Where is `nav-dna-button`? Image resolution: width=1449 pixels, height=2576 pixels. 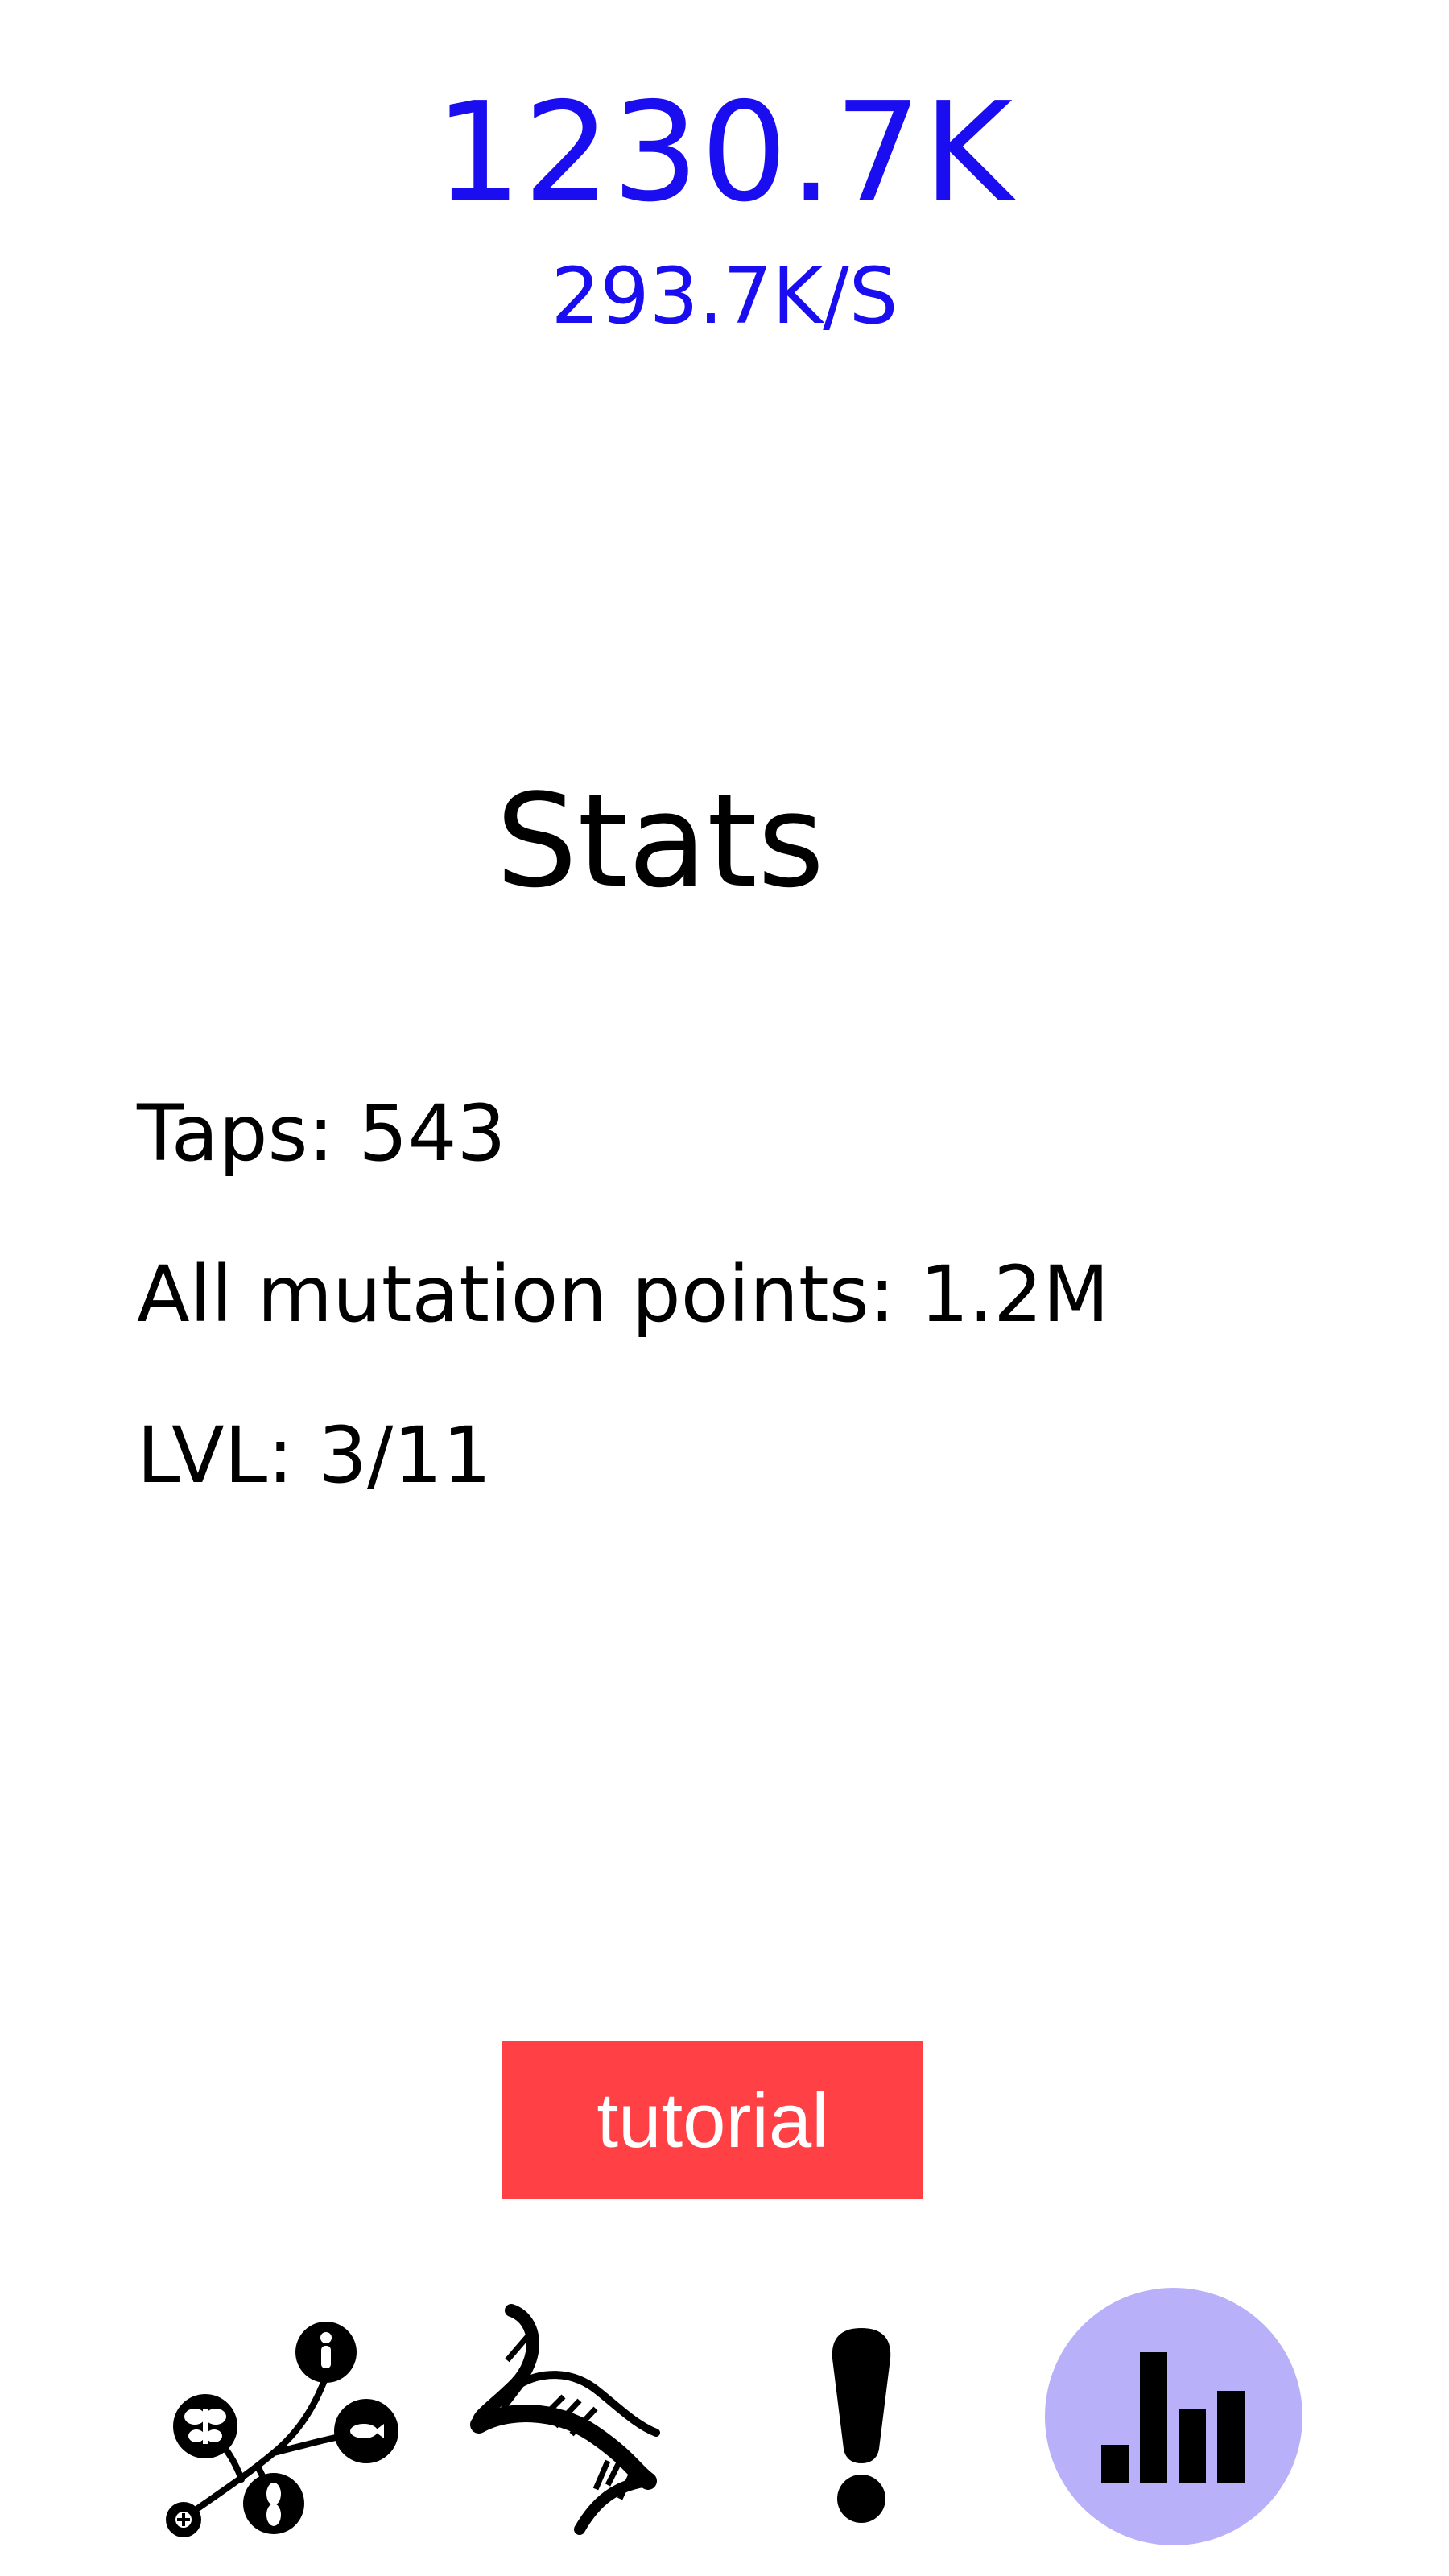 nav-dna-button is located at coordinates (571, 2416).